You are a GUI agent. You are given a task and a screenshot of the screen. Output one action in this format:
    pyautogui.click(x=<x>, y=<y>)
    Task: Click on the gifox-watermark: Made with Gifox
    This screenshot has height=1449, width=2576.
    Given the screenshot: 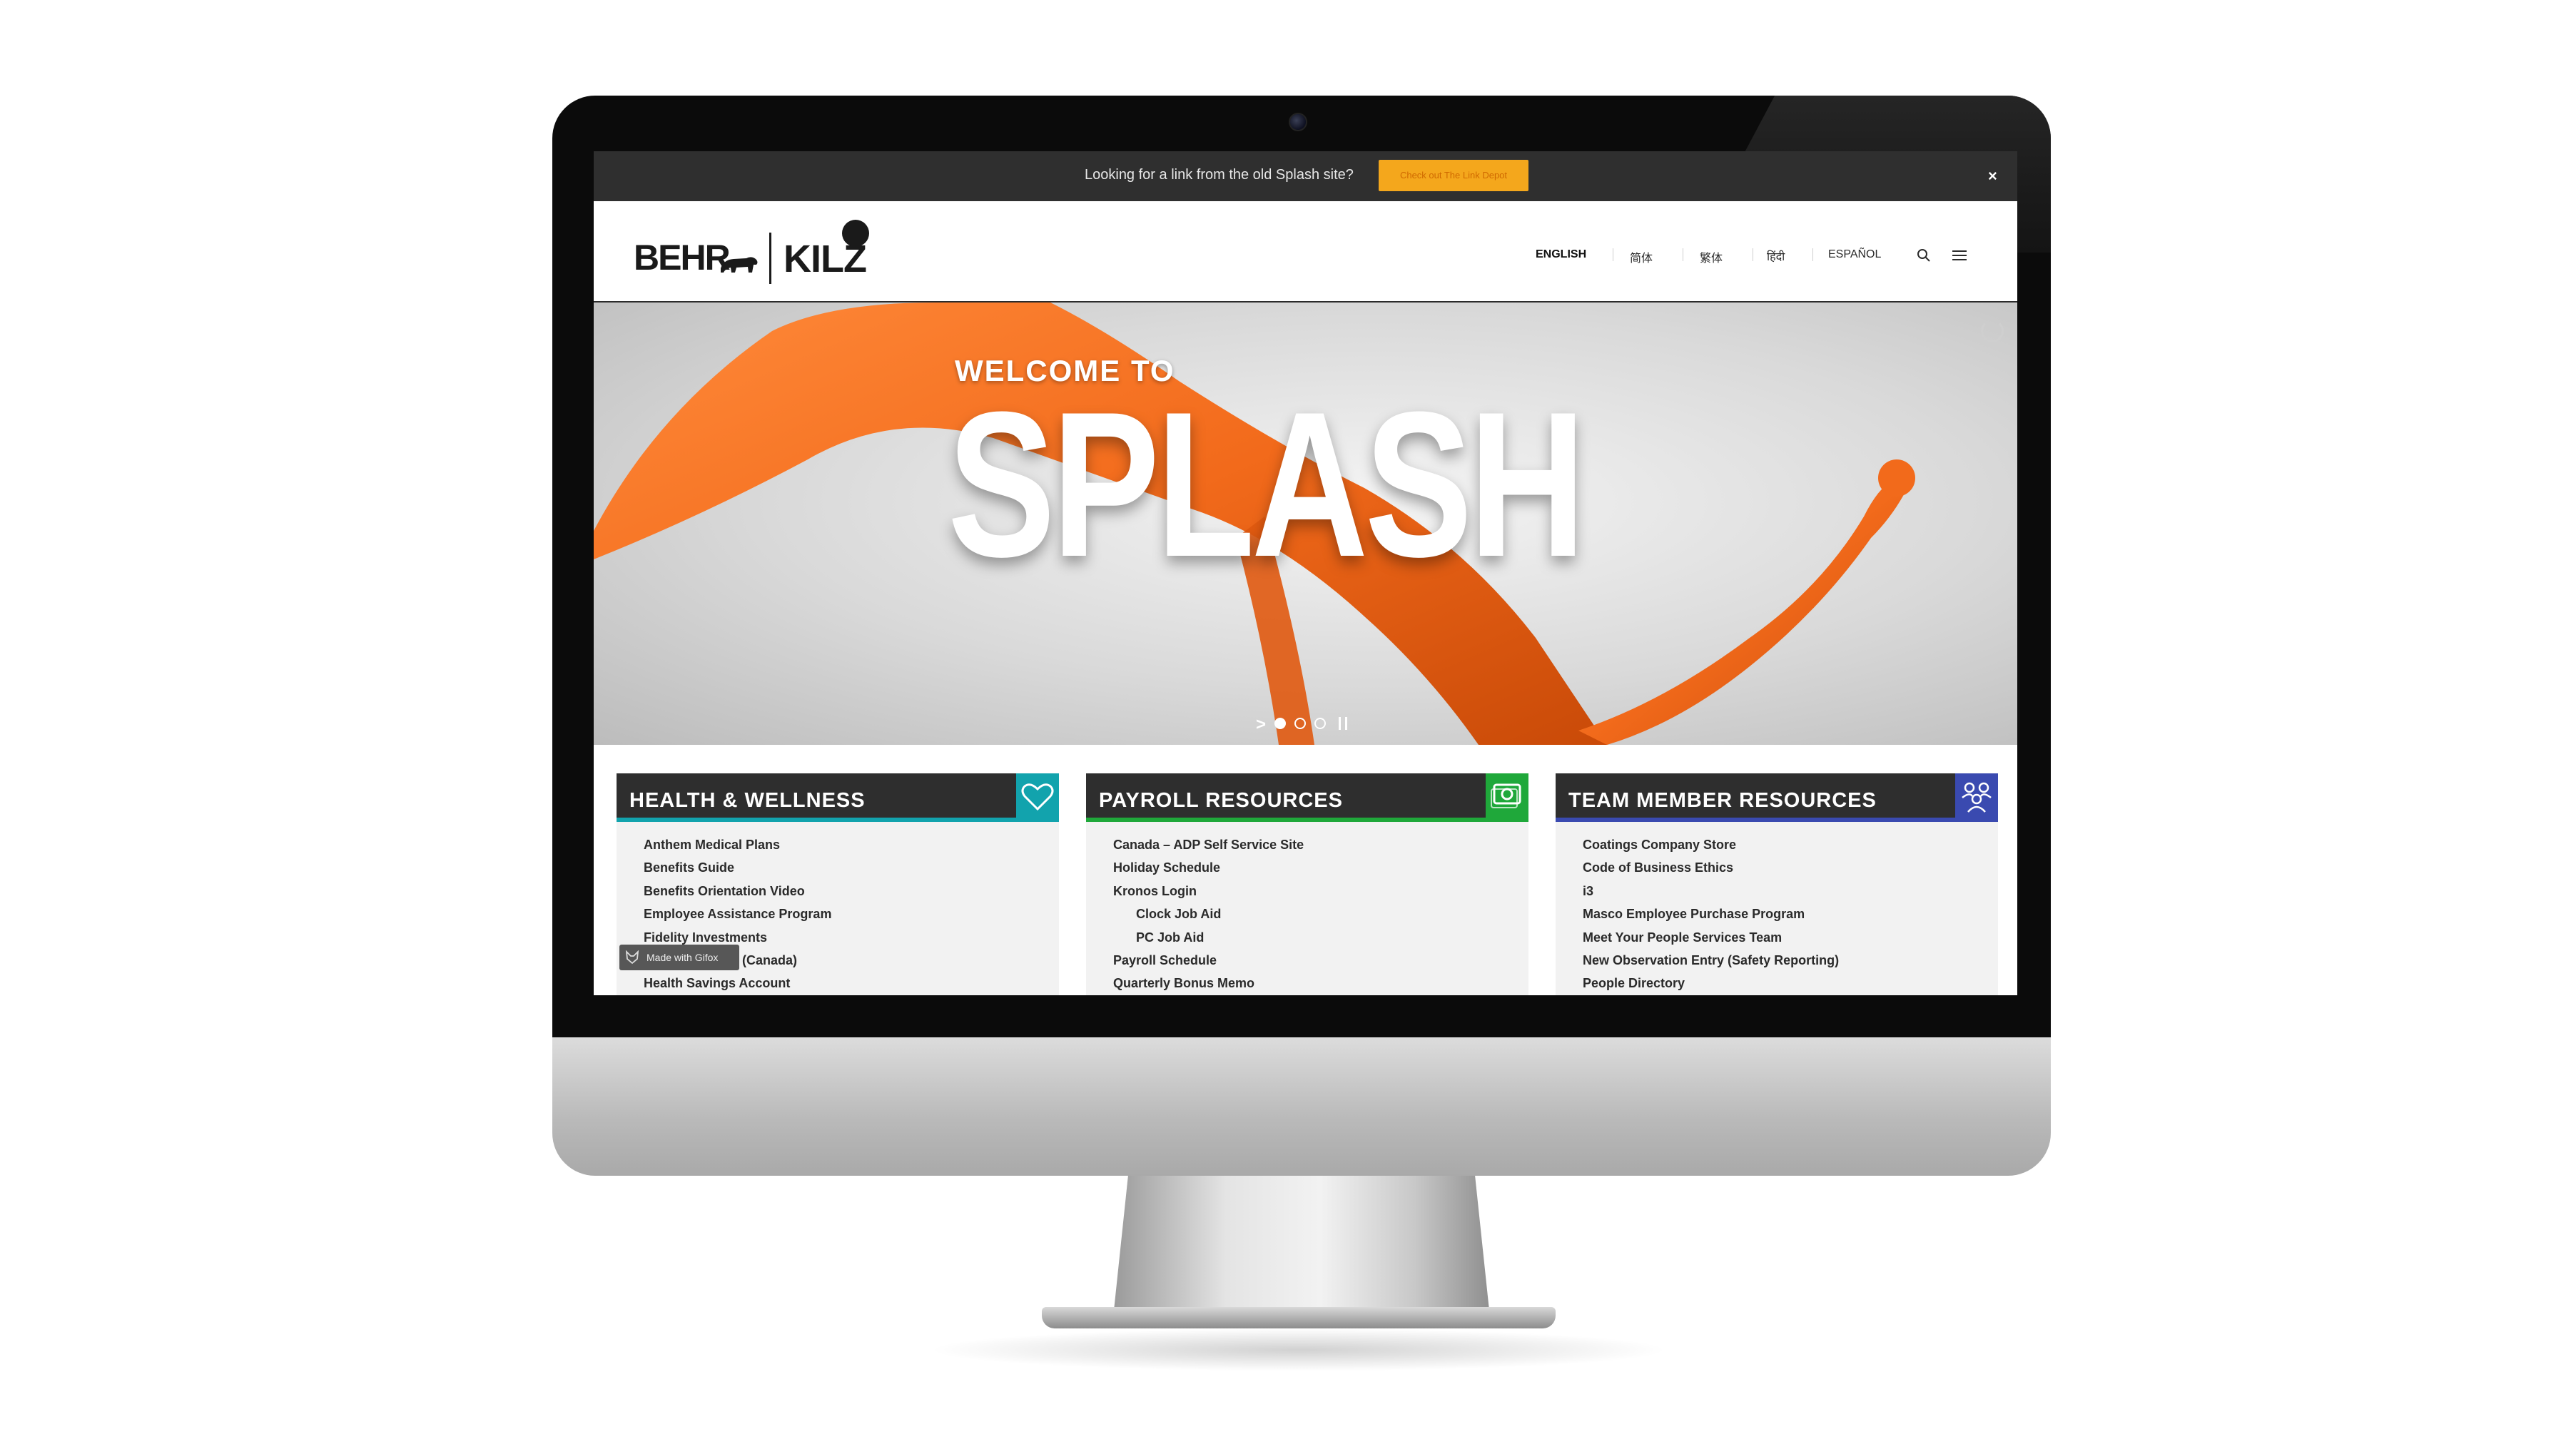 What is the action you would take?
    pyautogui.click(x=679, y=957)
    